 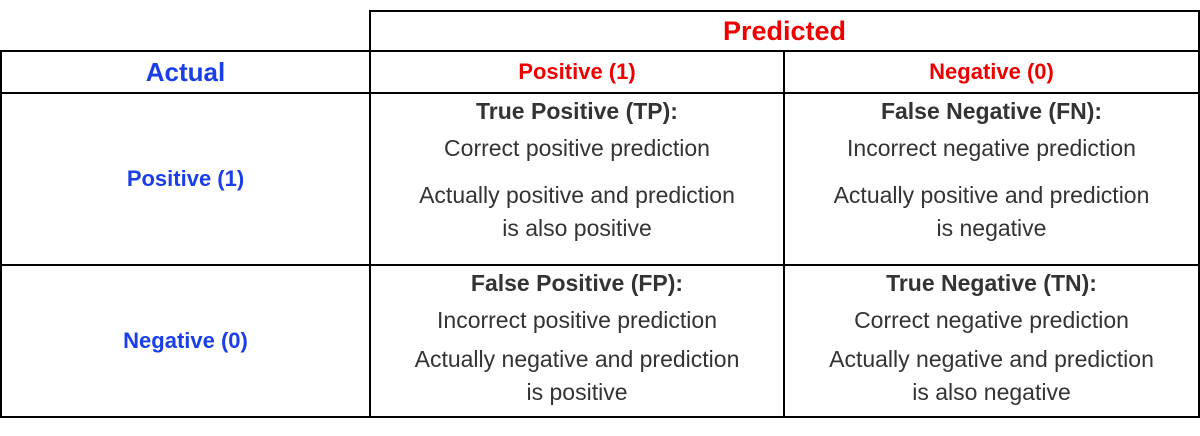 What do you see at coordinates (991, 359) in the screenshot?
I see `tn-long-line-1: Actually negative and prediction` at bounding box center [991, 359].